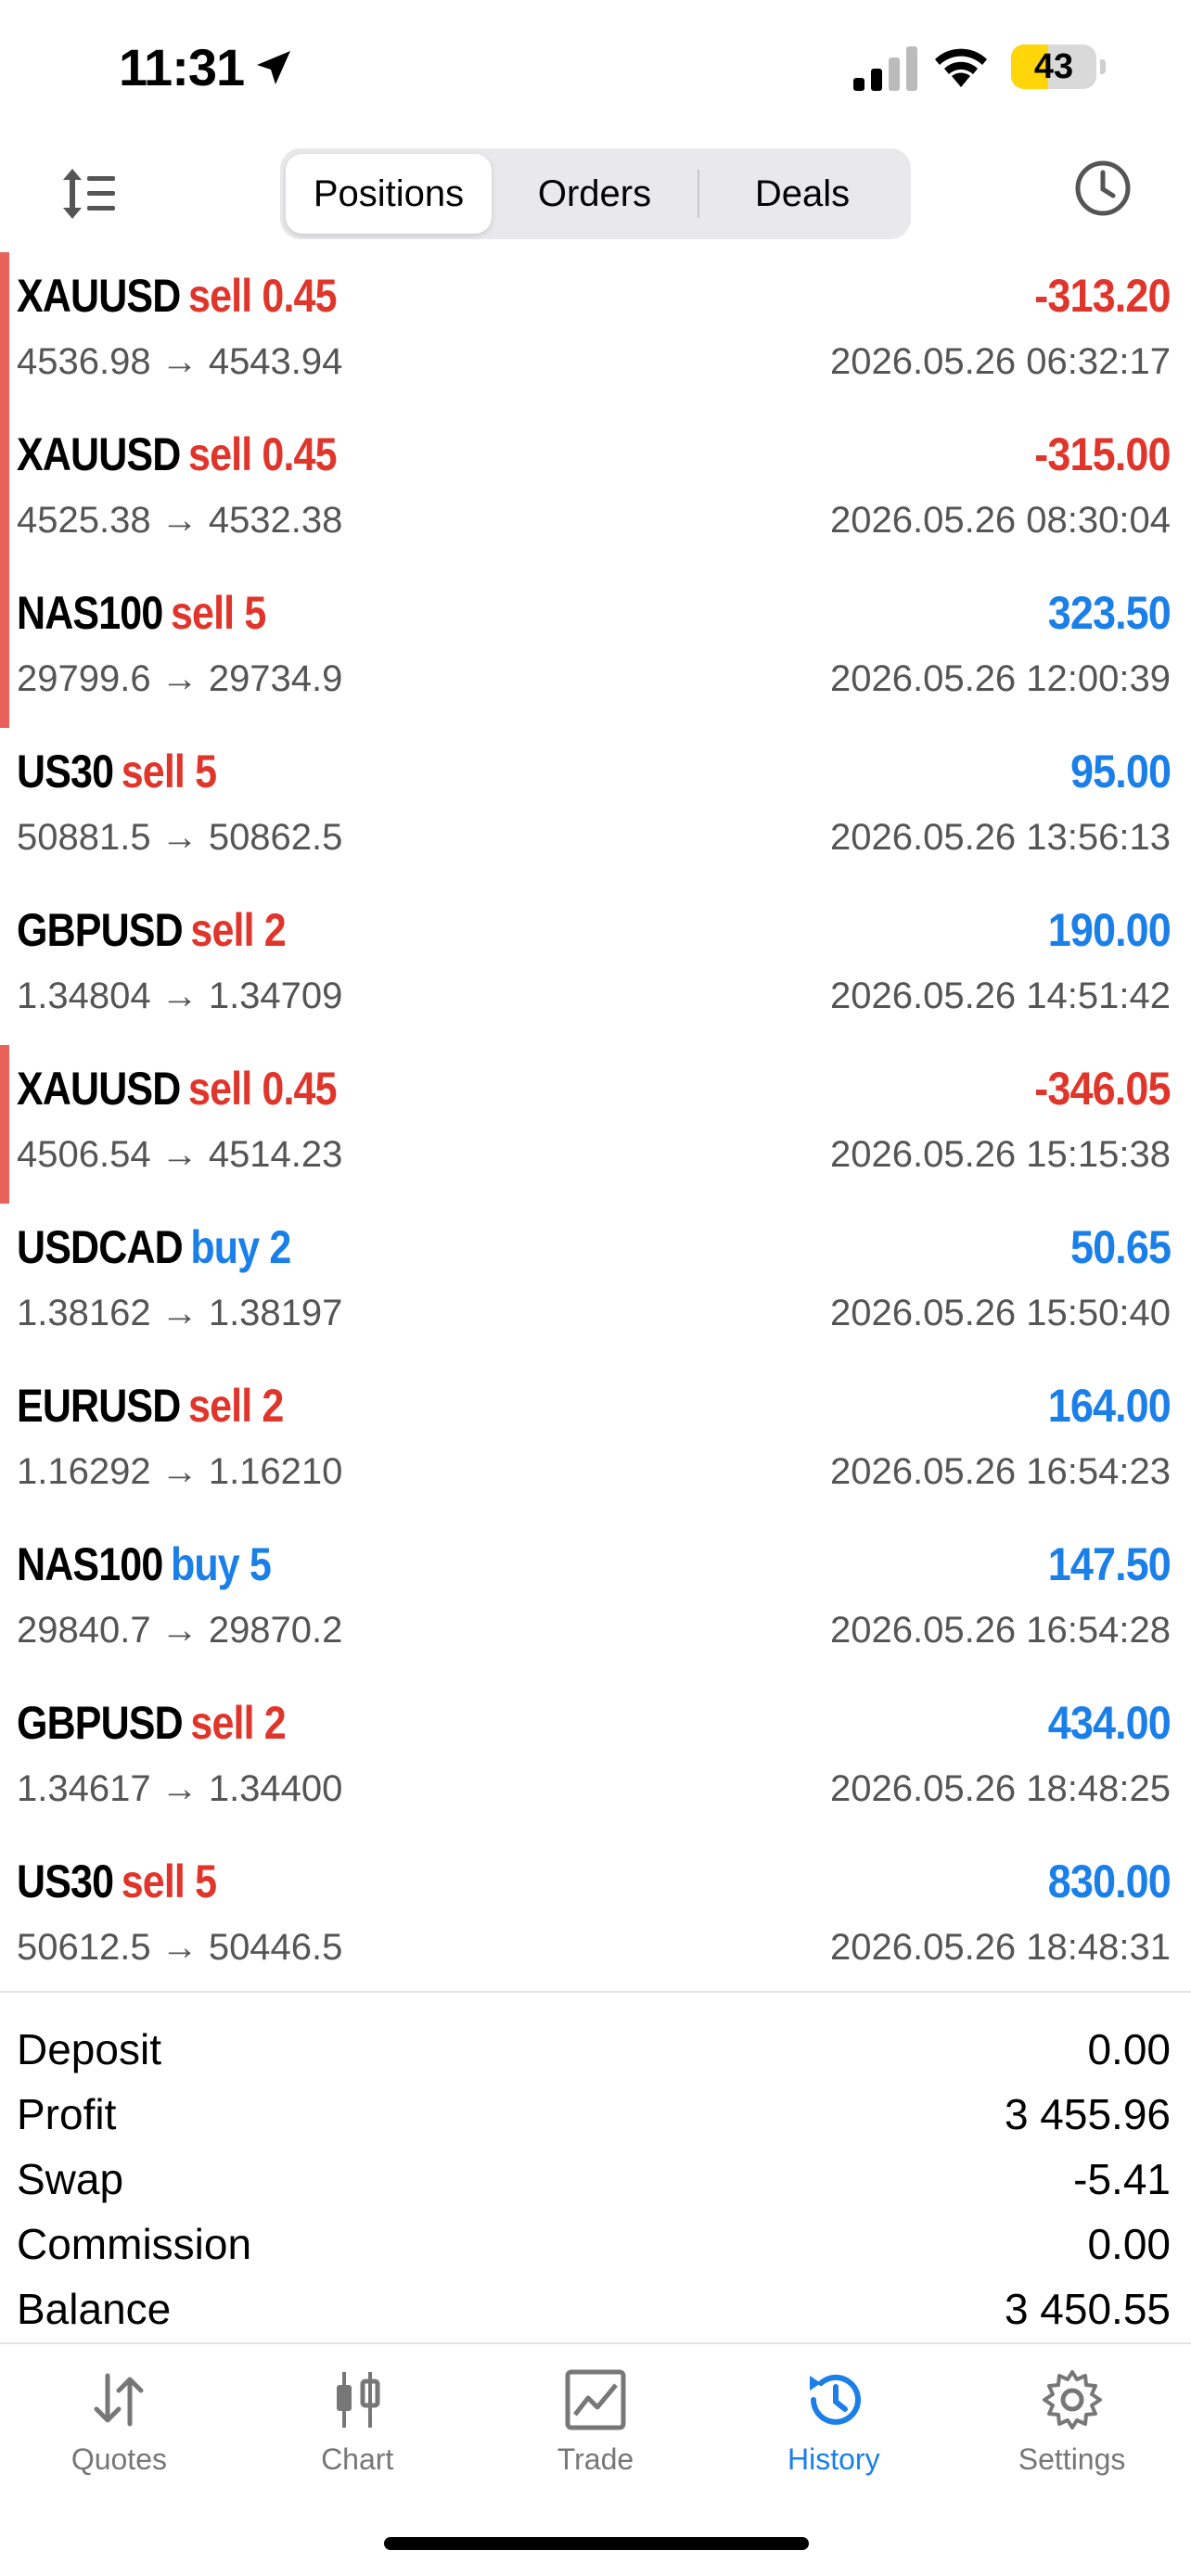  Describe the element at coordinates (1110, 1406) in the screenshot. I see `deal-profit: 164.00` at that location.